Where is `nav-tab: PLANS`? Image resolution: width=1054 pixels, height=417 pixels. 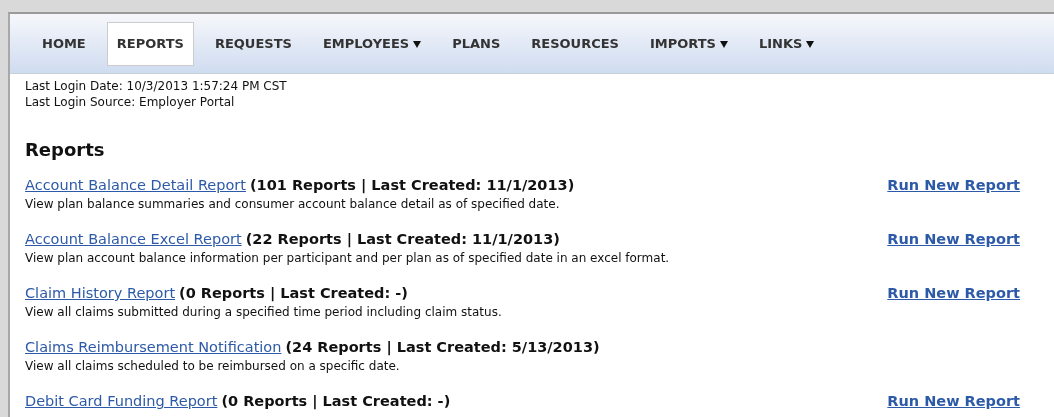
nav-tab: PLANS is located at coordinates (476, 44).